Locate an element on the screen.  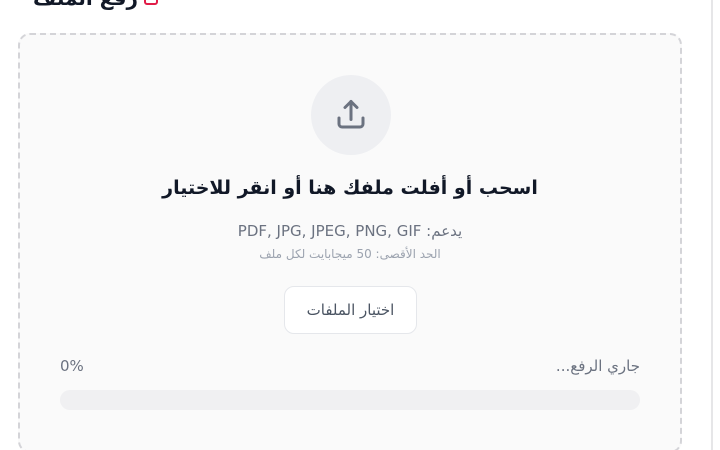
upload-icon is located at coordinates (351, 114).